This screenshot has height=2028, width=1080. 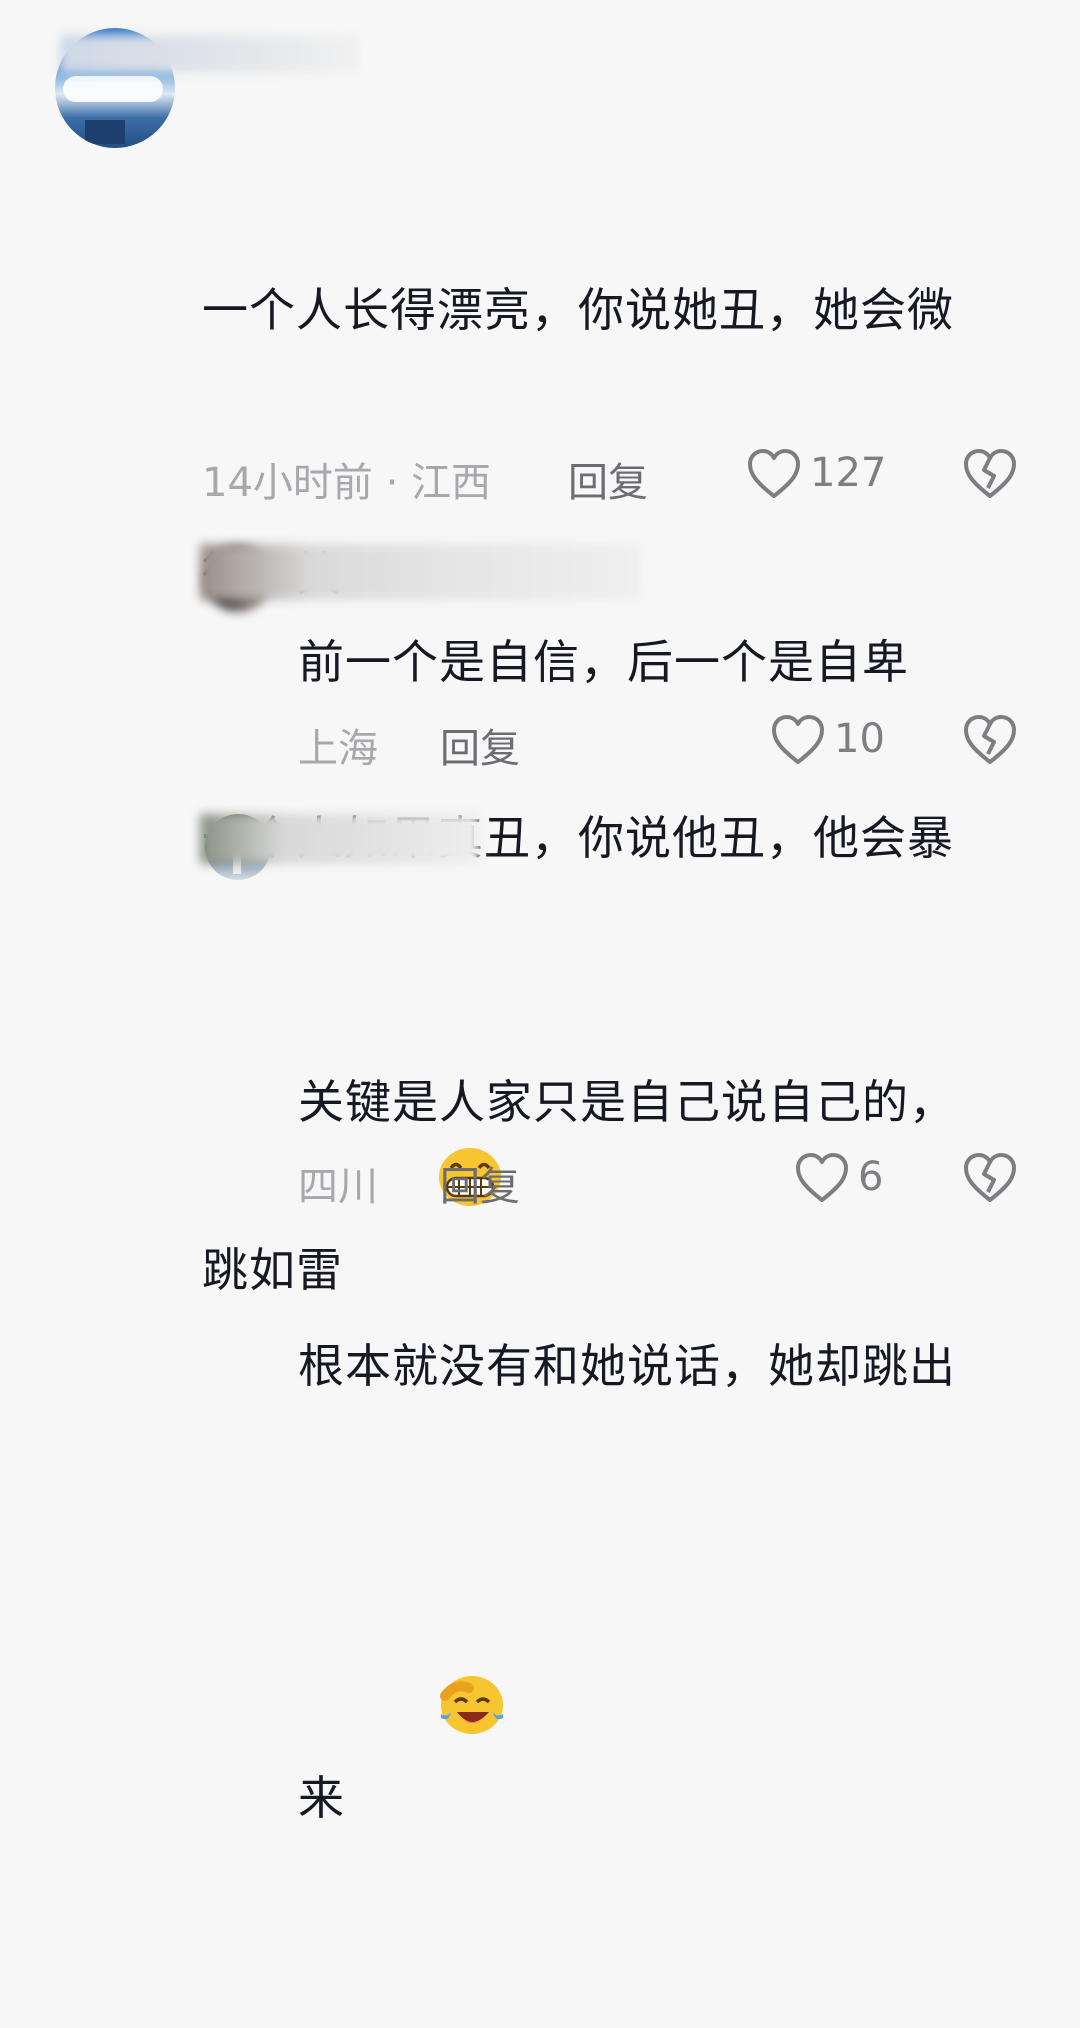 I want to click on like-count: 10, so click(x=859, y=739).